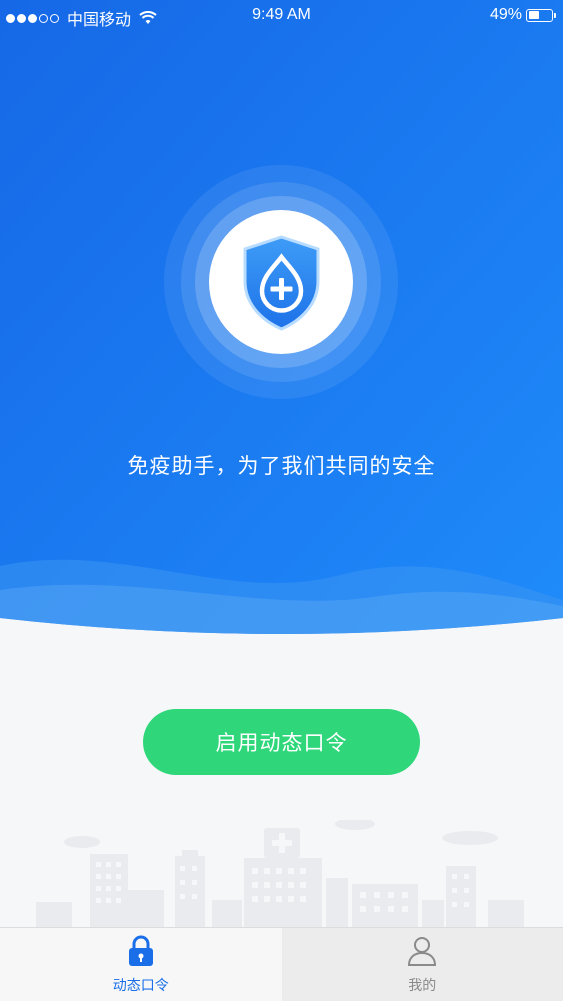  What do you see at coordinates (534, 15) in the screenshot?
I see `battery-fill` at bounding box center [534, 15].